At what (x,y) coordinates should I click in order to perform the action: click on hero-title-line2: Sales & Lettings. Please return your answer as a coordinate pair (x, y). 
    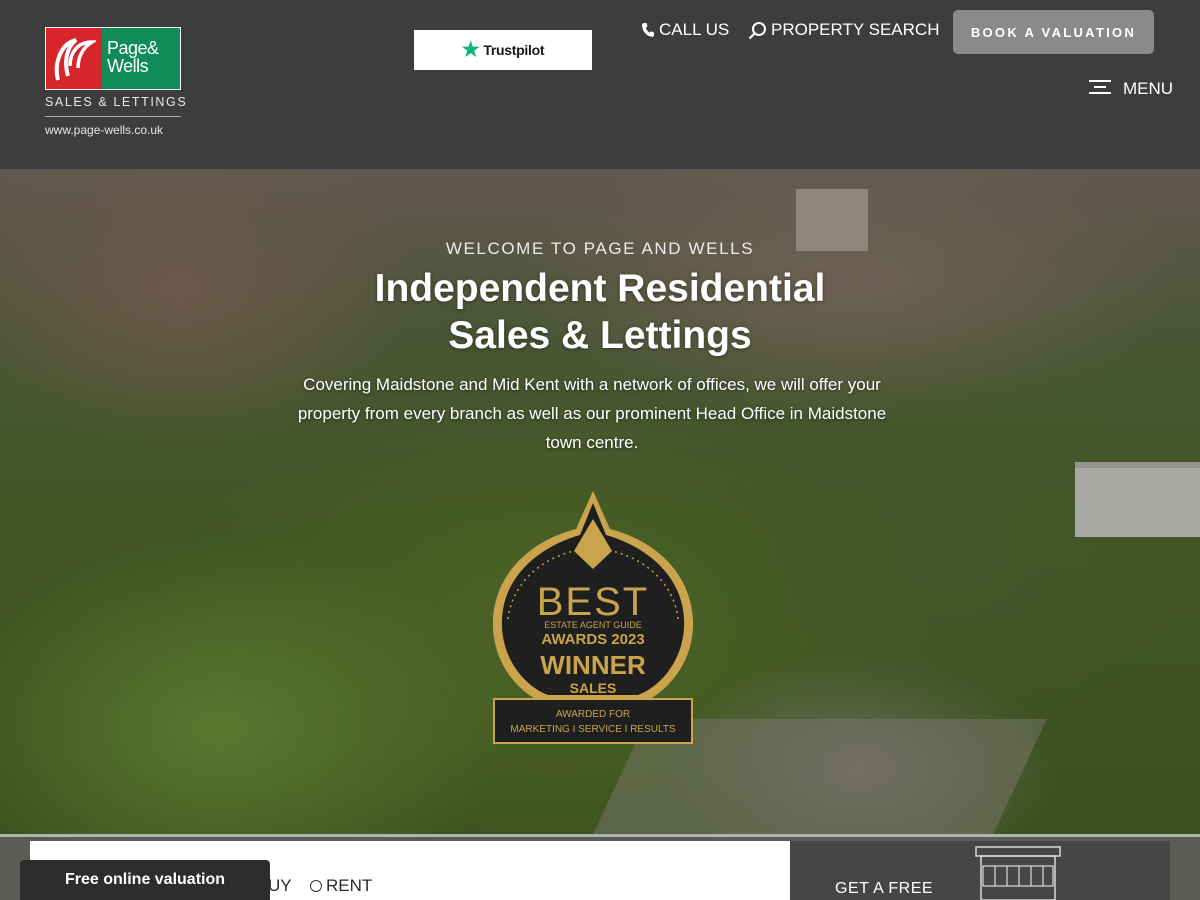
    Looking at the image, I should click on (600, 335).